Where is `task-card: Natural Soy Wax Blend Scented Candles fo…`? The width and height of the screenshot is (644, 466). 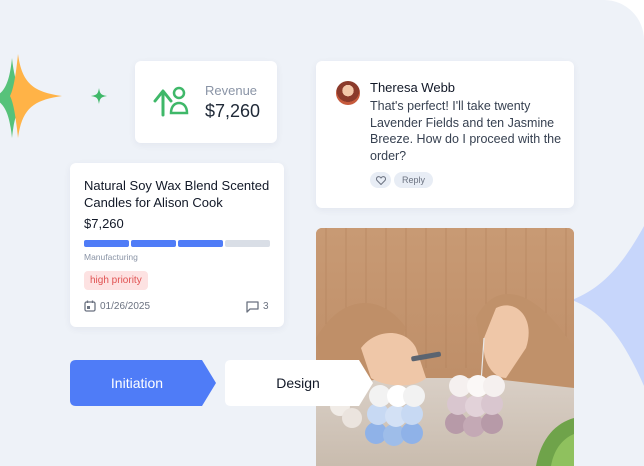 task-card: Natural Soy Wax Blend Scented Candles fo… is located at coordinates (177, 245).